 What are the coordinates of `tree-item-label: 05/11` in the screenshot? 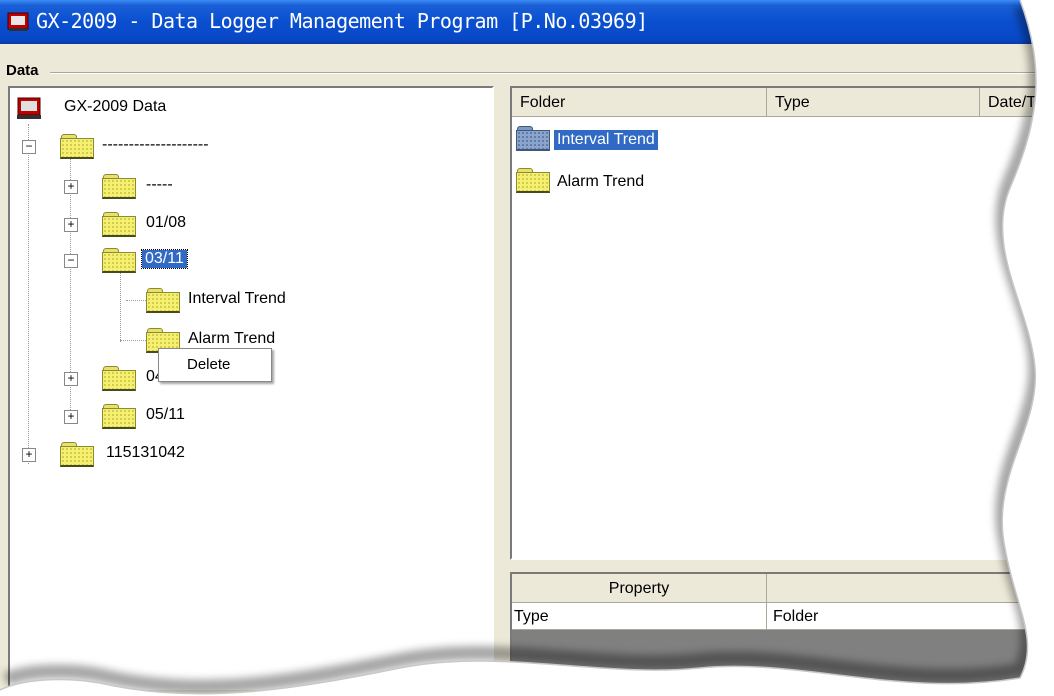 It's located at (165, 414).